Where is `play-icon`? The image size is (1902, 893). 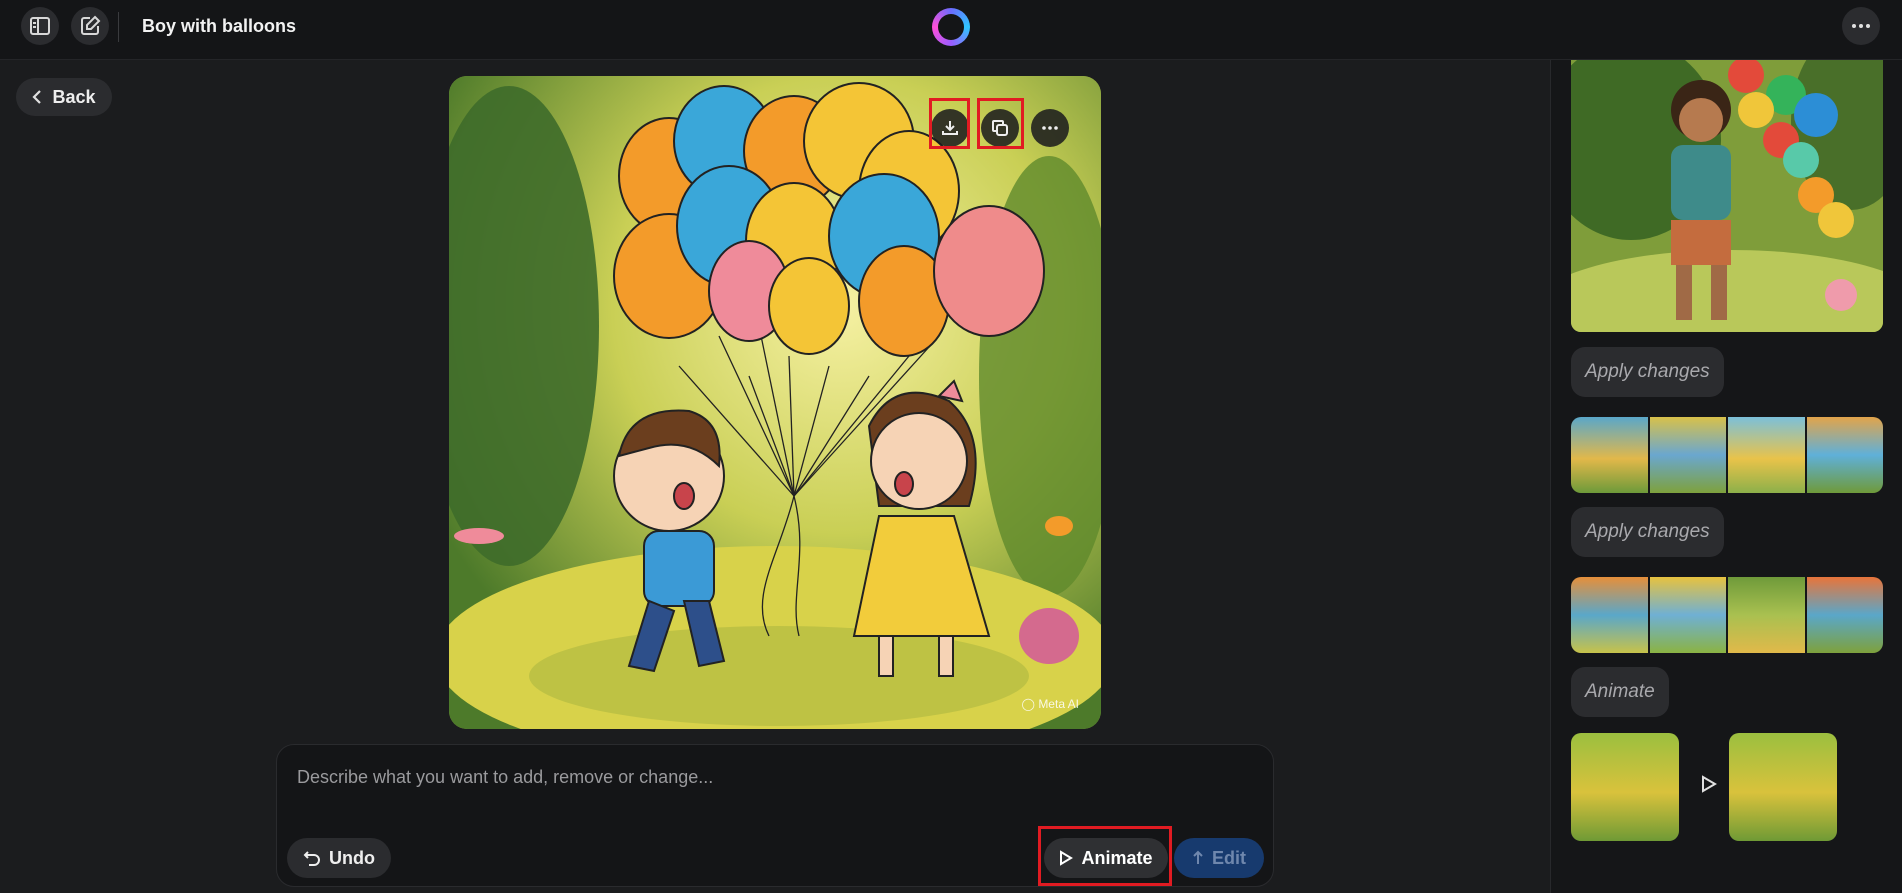 play-icon is located at coordinates (1709, 784).